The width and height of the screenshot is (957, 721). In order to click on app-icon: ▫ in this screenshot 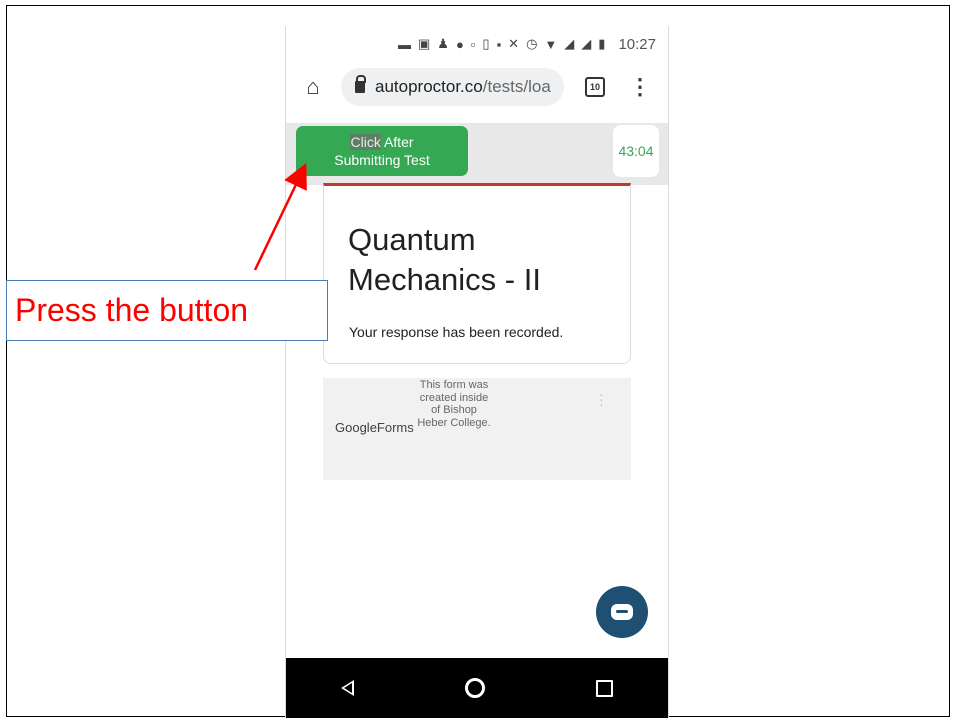, I will do `click(473, 44)`.